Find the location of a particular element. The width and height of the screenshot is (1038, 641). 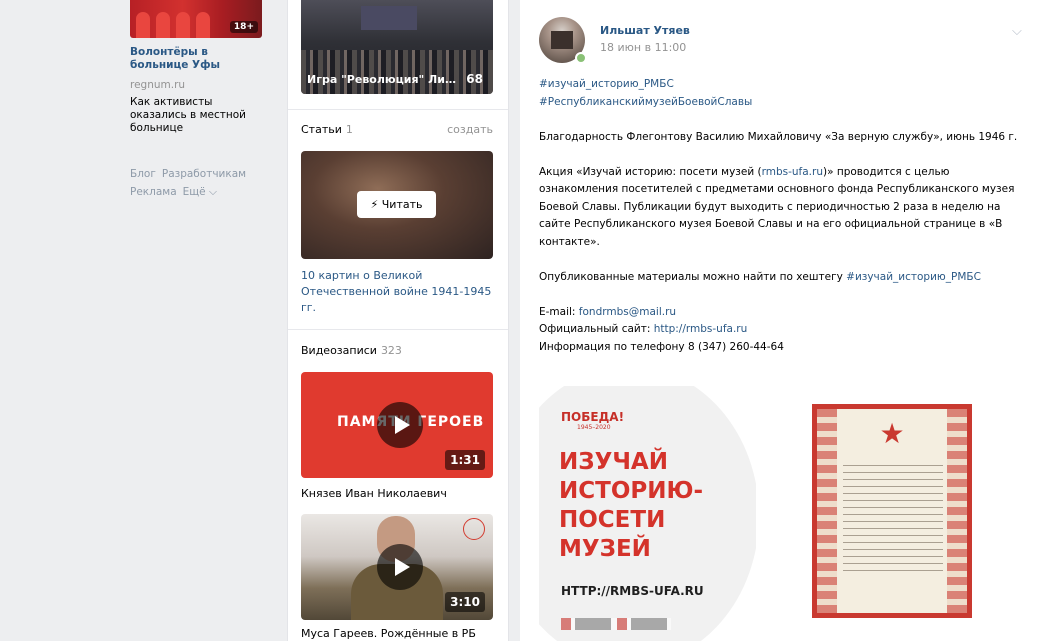

promo-headline-line: ПОСЕТИ is located at coordinates (612, 520).